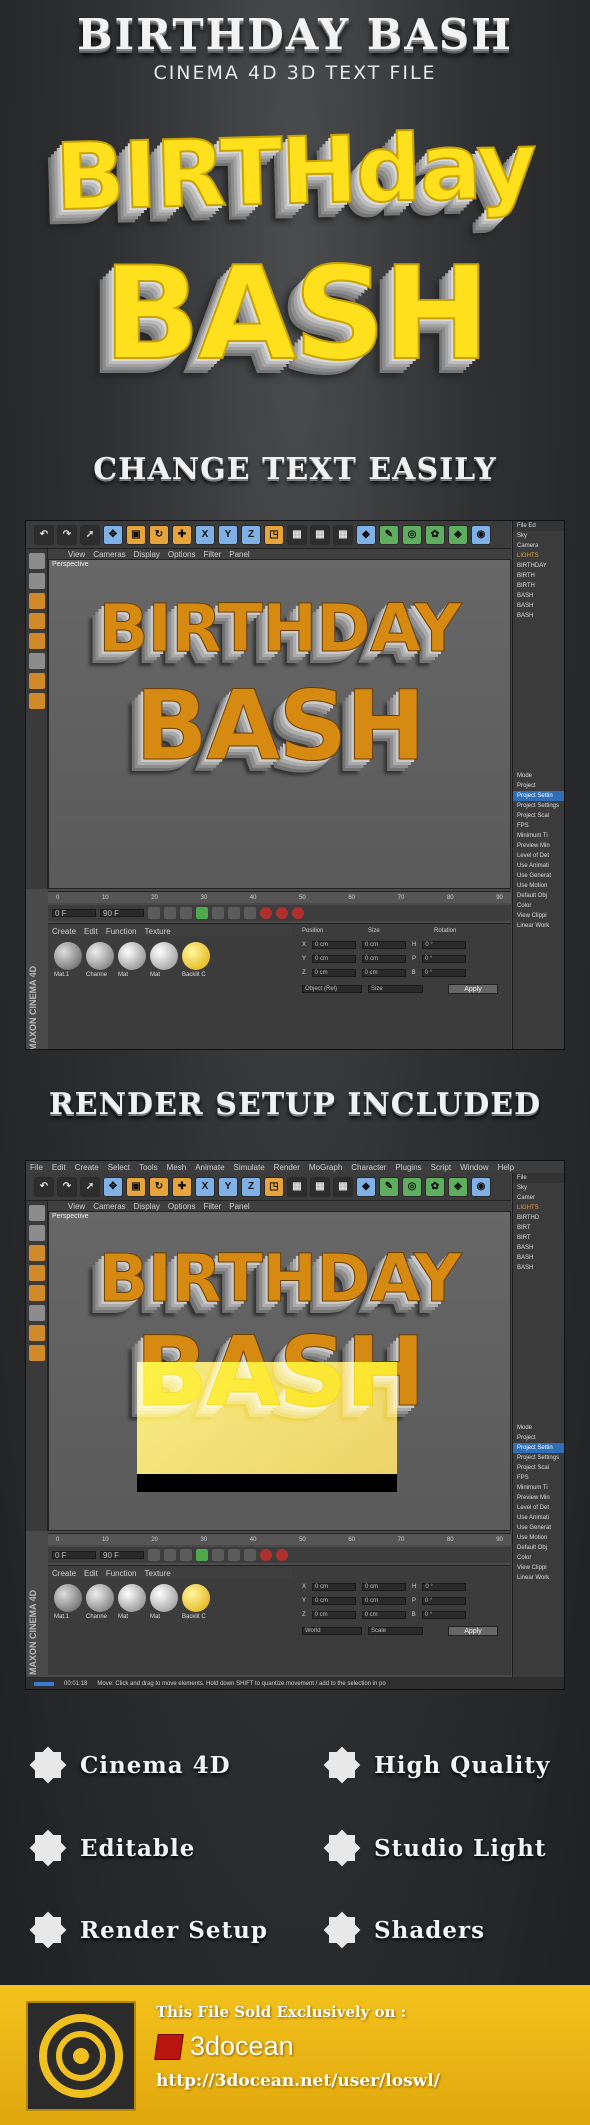 This screenshot has width=590, height=2125. Describe the element at coordinates (239, 1206) in the screenshot. I see `panel-menu-item: Panel` at that location.